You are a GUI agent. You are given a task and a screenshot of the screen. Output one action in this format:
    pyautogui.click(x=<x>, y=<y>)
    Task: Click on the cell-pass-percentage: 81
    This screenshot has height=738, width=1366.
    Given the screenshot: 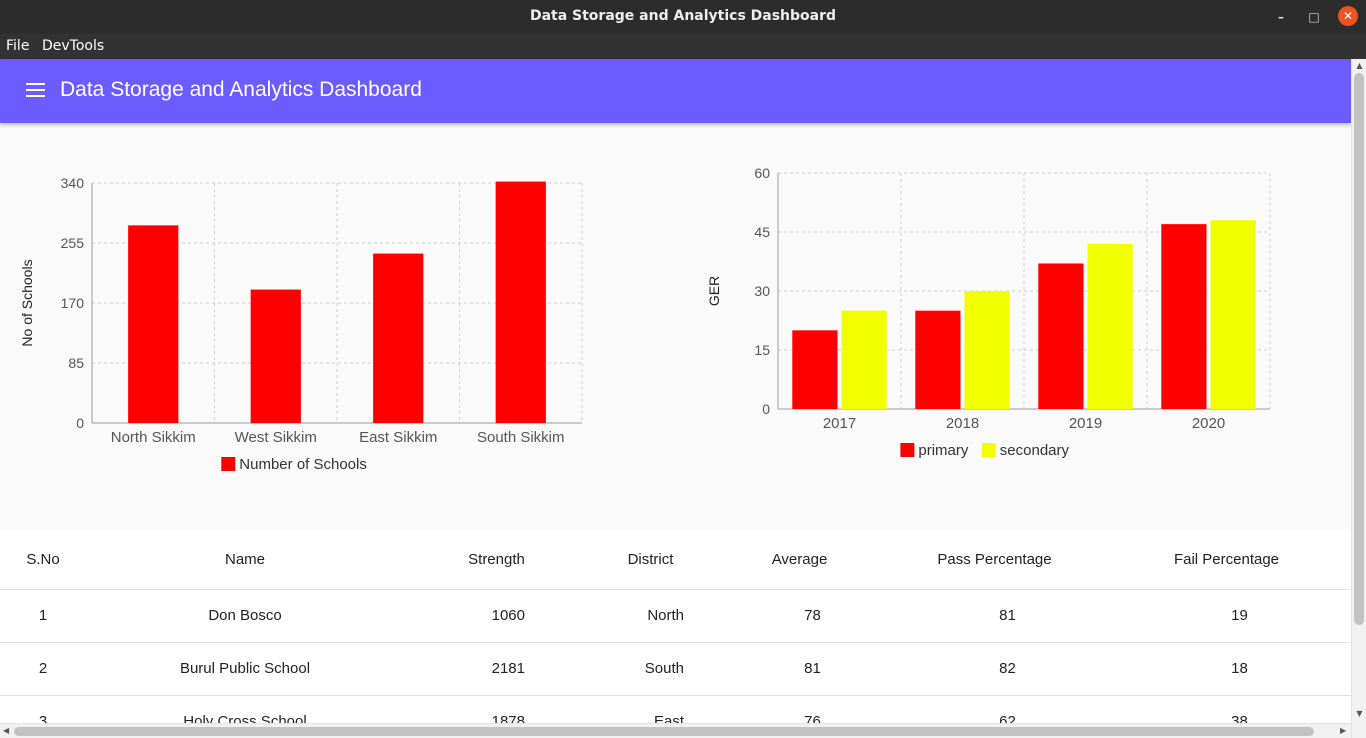 What is the action you would take?
    pyautogui.click(x=994, y=616)
    